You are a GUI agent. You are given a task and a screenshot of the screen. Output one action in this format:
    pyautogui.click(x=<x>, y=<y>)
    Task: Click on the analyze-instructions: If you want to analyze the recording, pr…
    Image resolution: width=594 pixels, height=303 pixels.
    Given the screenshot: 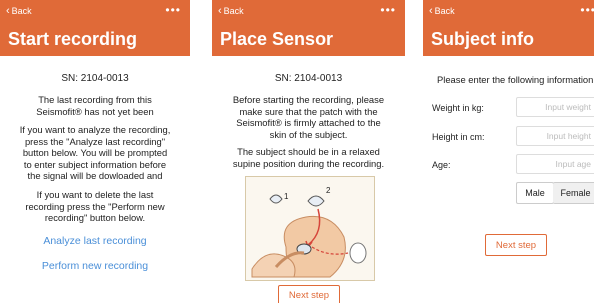 What is the action you would take?
    pyautogui.click(x=95, y=153)
    